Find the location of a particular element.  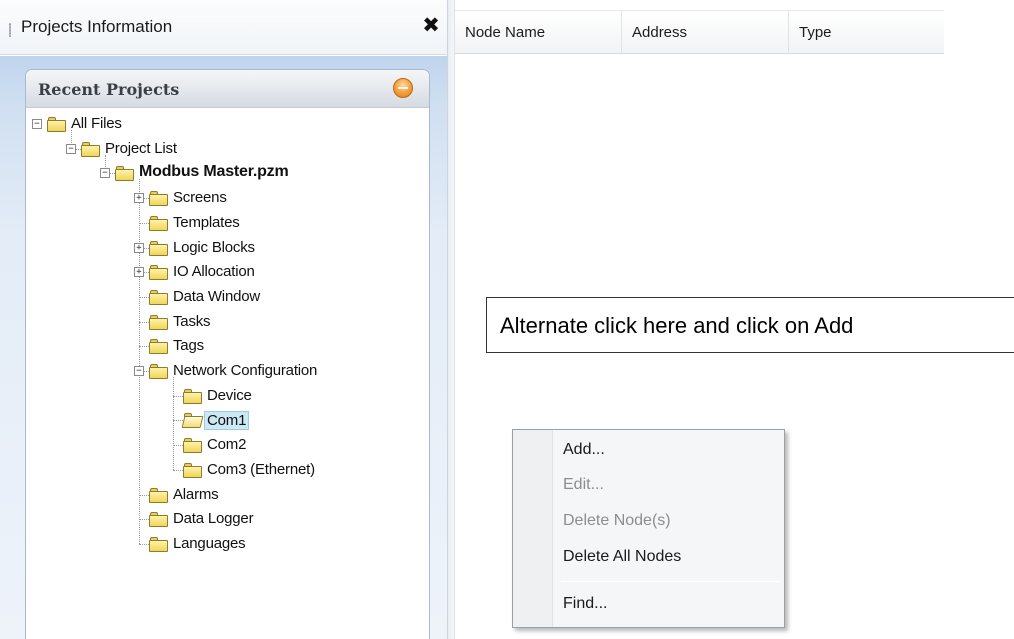

open-folder-icon is located at coordinates (192, 421).